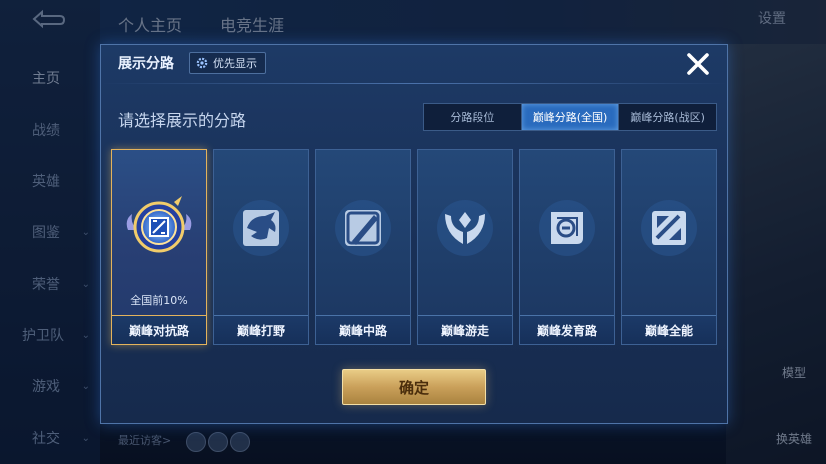  What do you see at coordinates (567, 228) in the screenshot?
I see `farm-lane-icon` at bounding box center [567, 228].